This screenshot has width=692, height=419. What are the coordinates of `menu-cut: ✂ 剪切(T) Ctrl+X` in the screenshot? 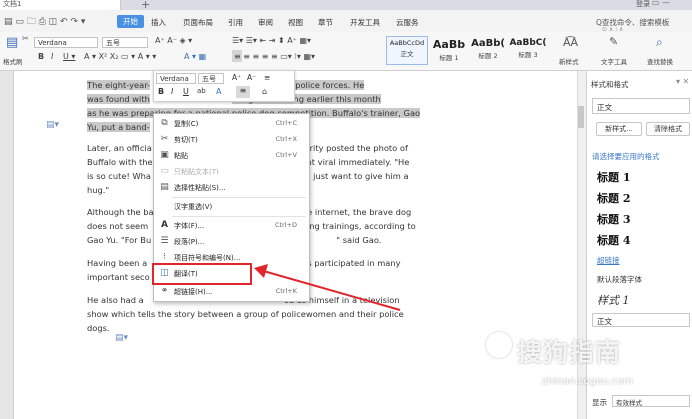 It's located at (231, 140).